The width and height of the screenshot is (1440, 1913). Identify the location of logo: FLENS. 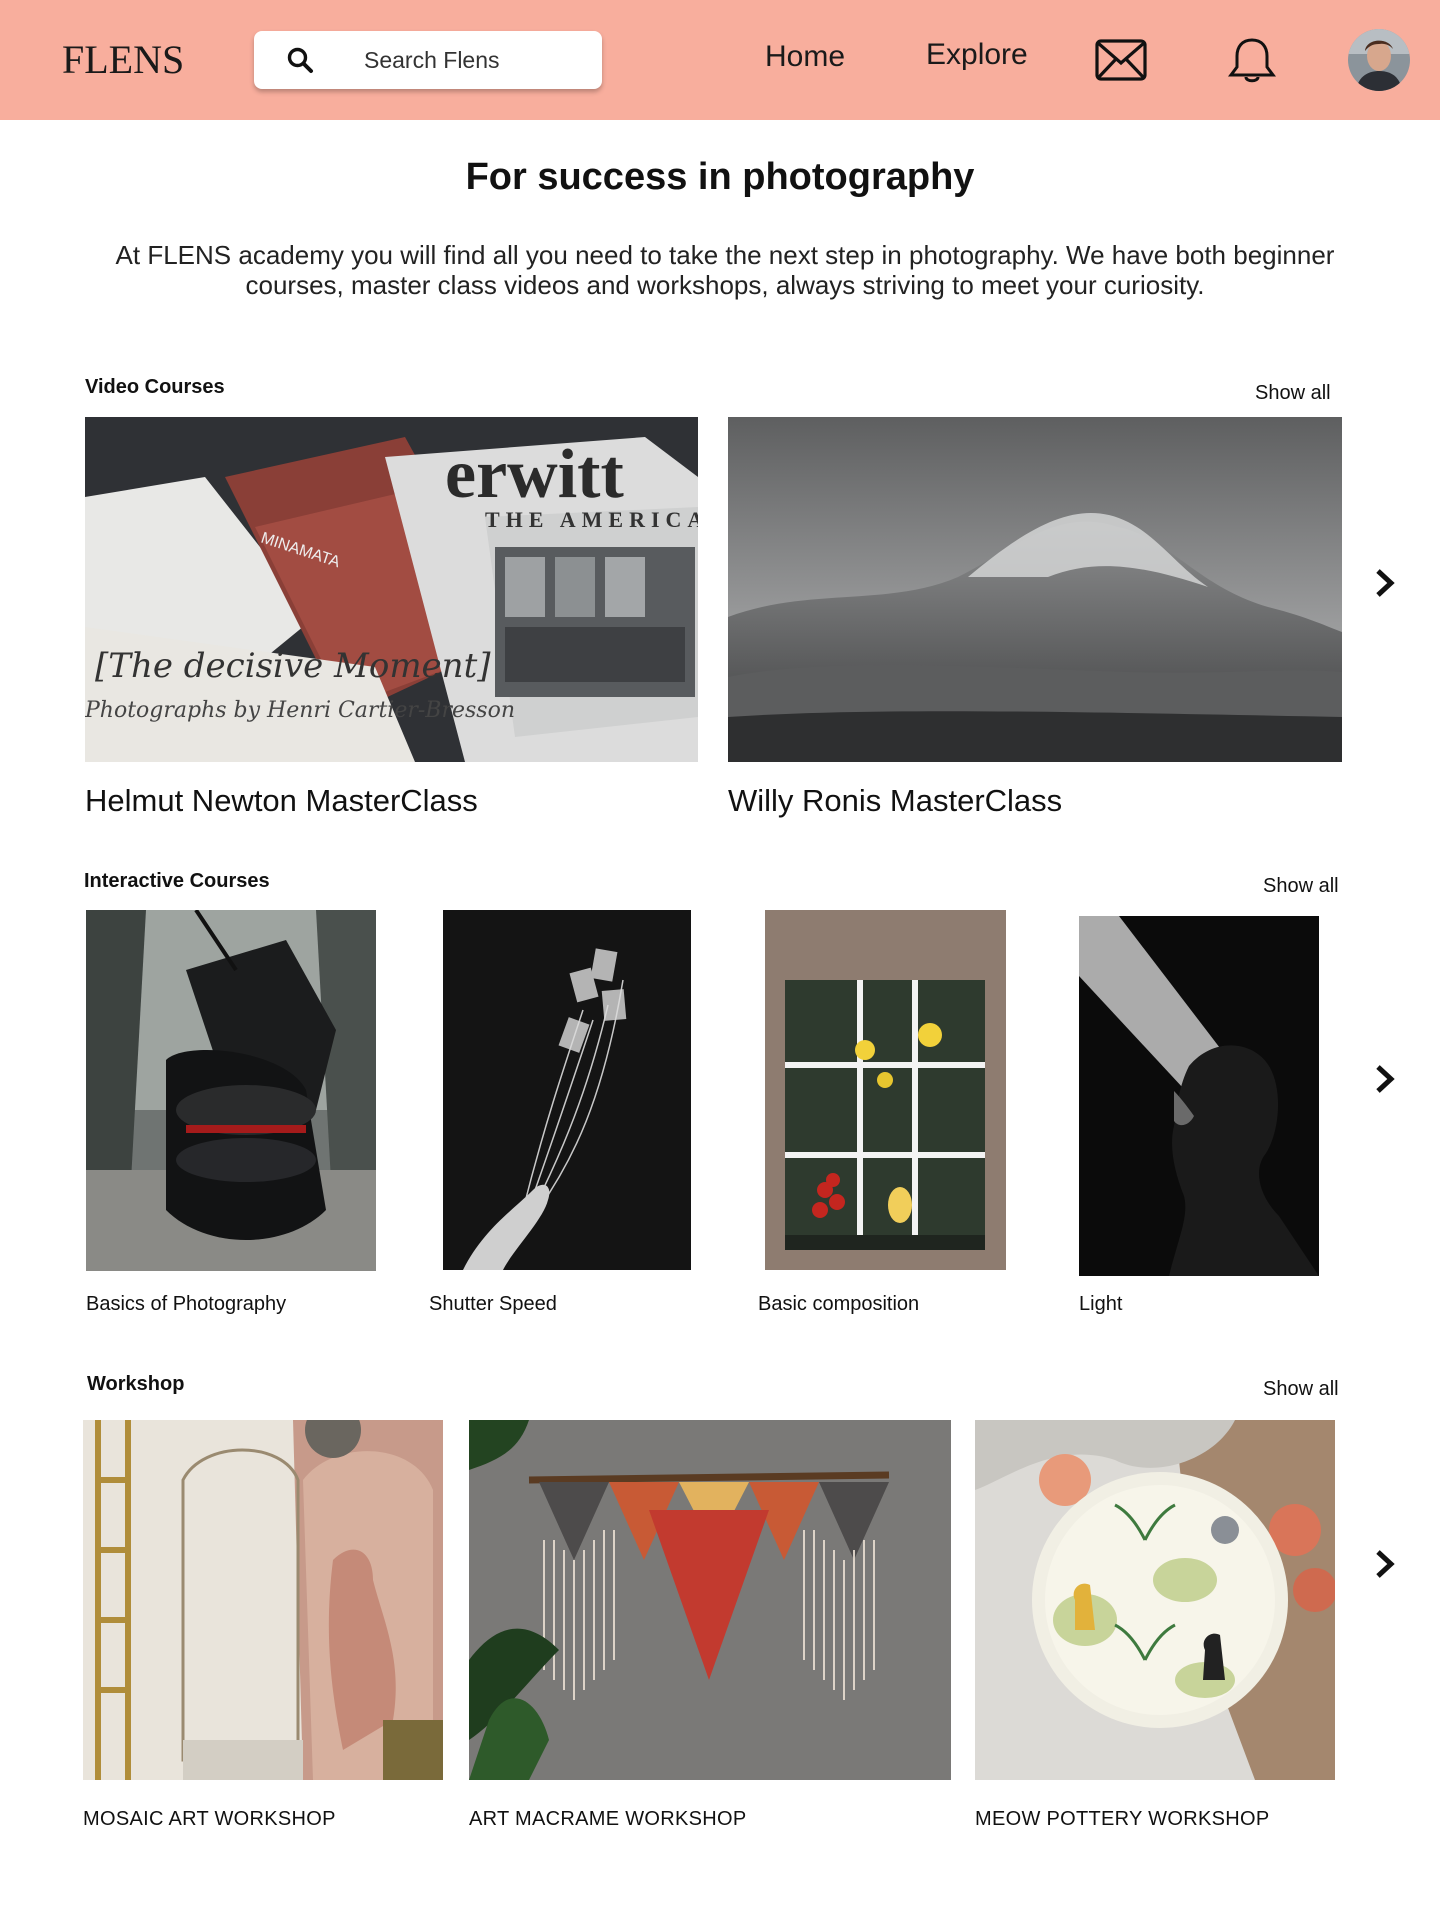
(123, 59).